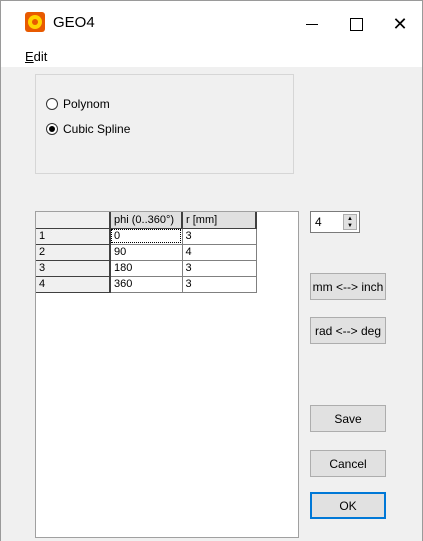 The width and height of the screenshot is (423, 541). I want to click on table-row: 1 0 3, so click(146, 236).